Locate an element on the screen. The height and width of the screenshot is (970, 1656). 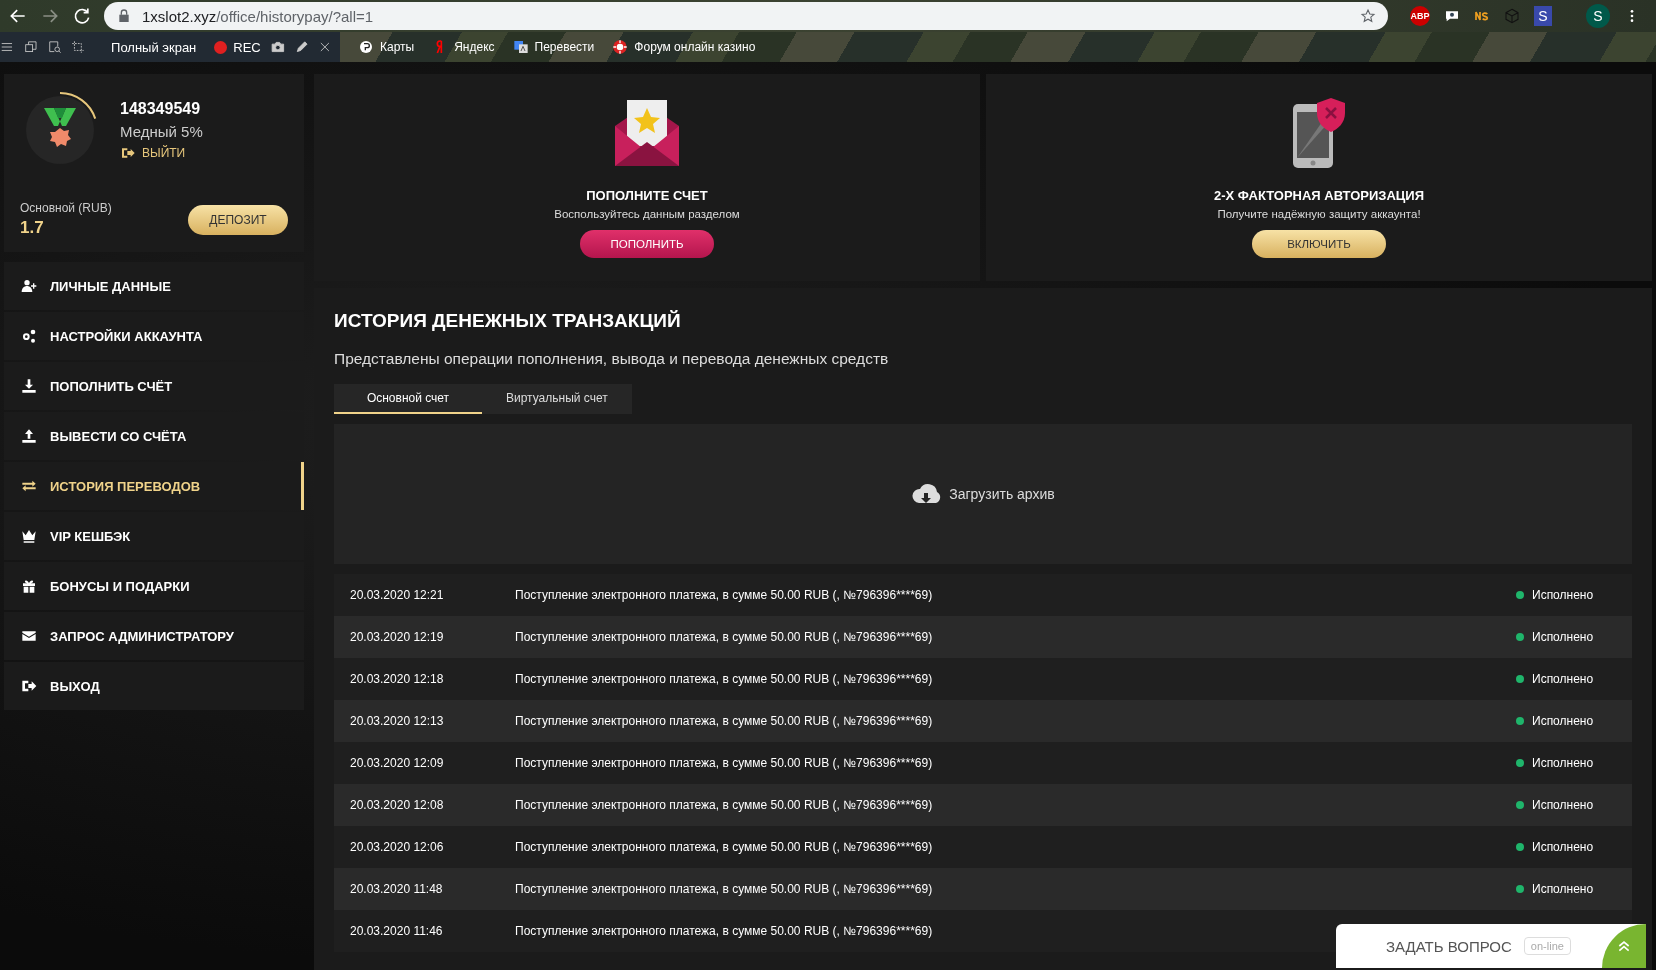
bookmark-link: Форум онлайн казино is located at coordinates (684, 47).